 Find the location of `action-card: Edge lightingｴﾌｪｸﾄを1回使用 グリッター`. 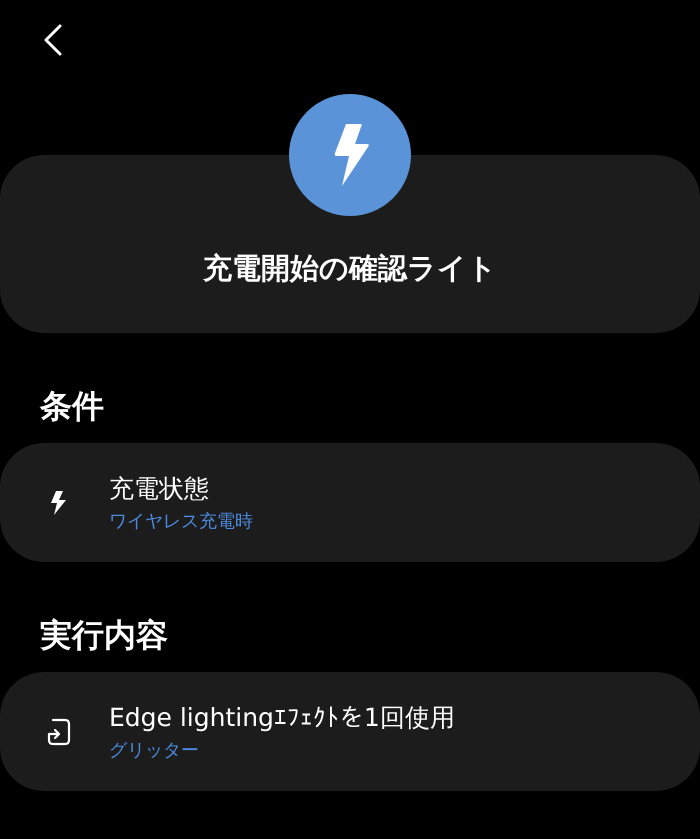

action-card: Edge lightingｴﾌｪｸﾄを1回使用 グリッター is located at coordinates (350, 731).